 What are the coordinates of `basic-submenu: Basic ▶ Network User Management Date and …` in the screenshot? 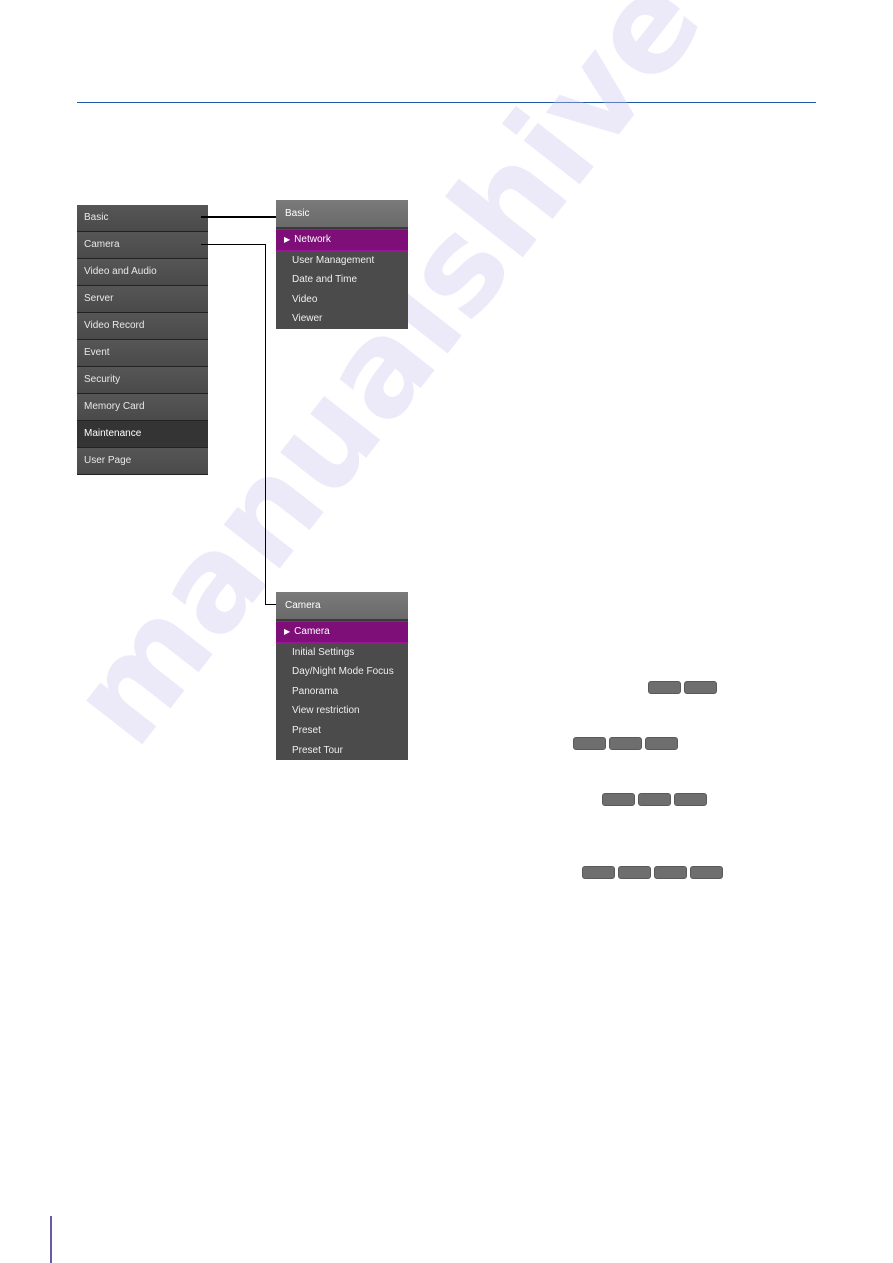 It's located at (342, 264).